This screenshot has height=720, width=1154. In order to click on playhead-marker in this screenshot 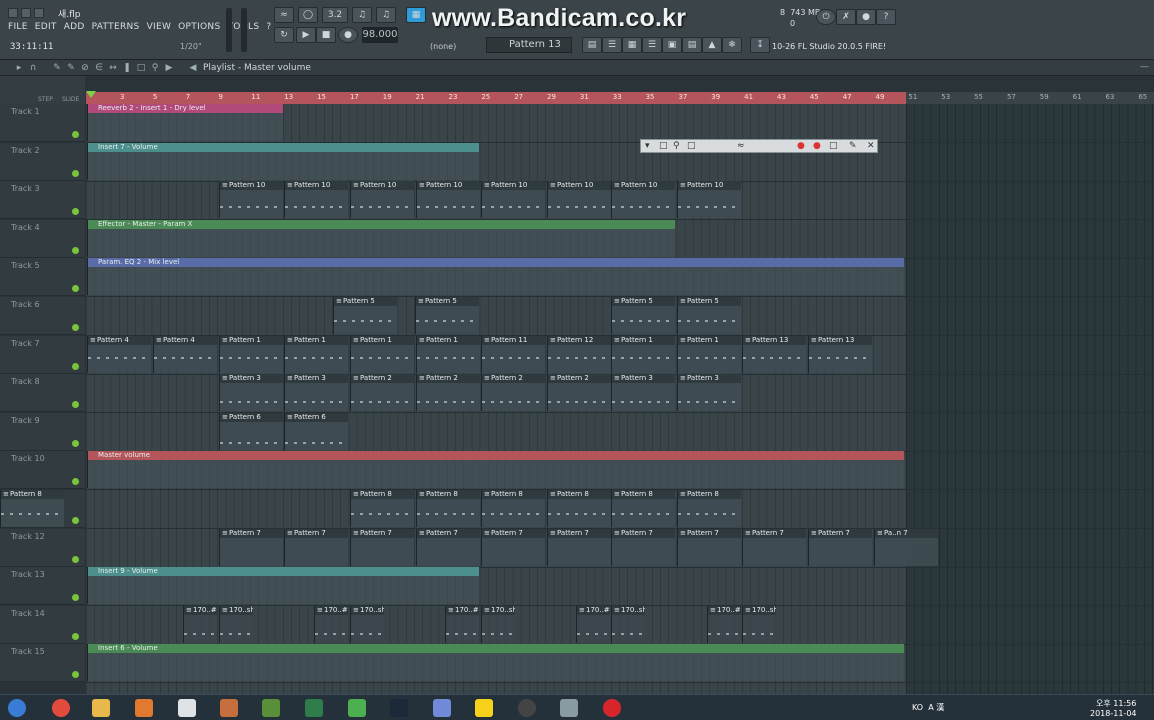, I will do `click(91, 94)`.